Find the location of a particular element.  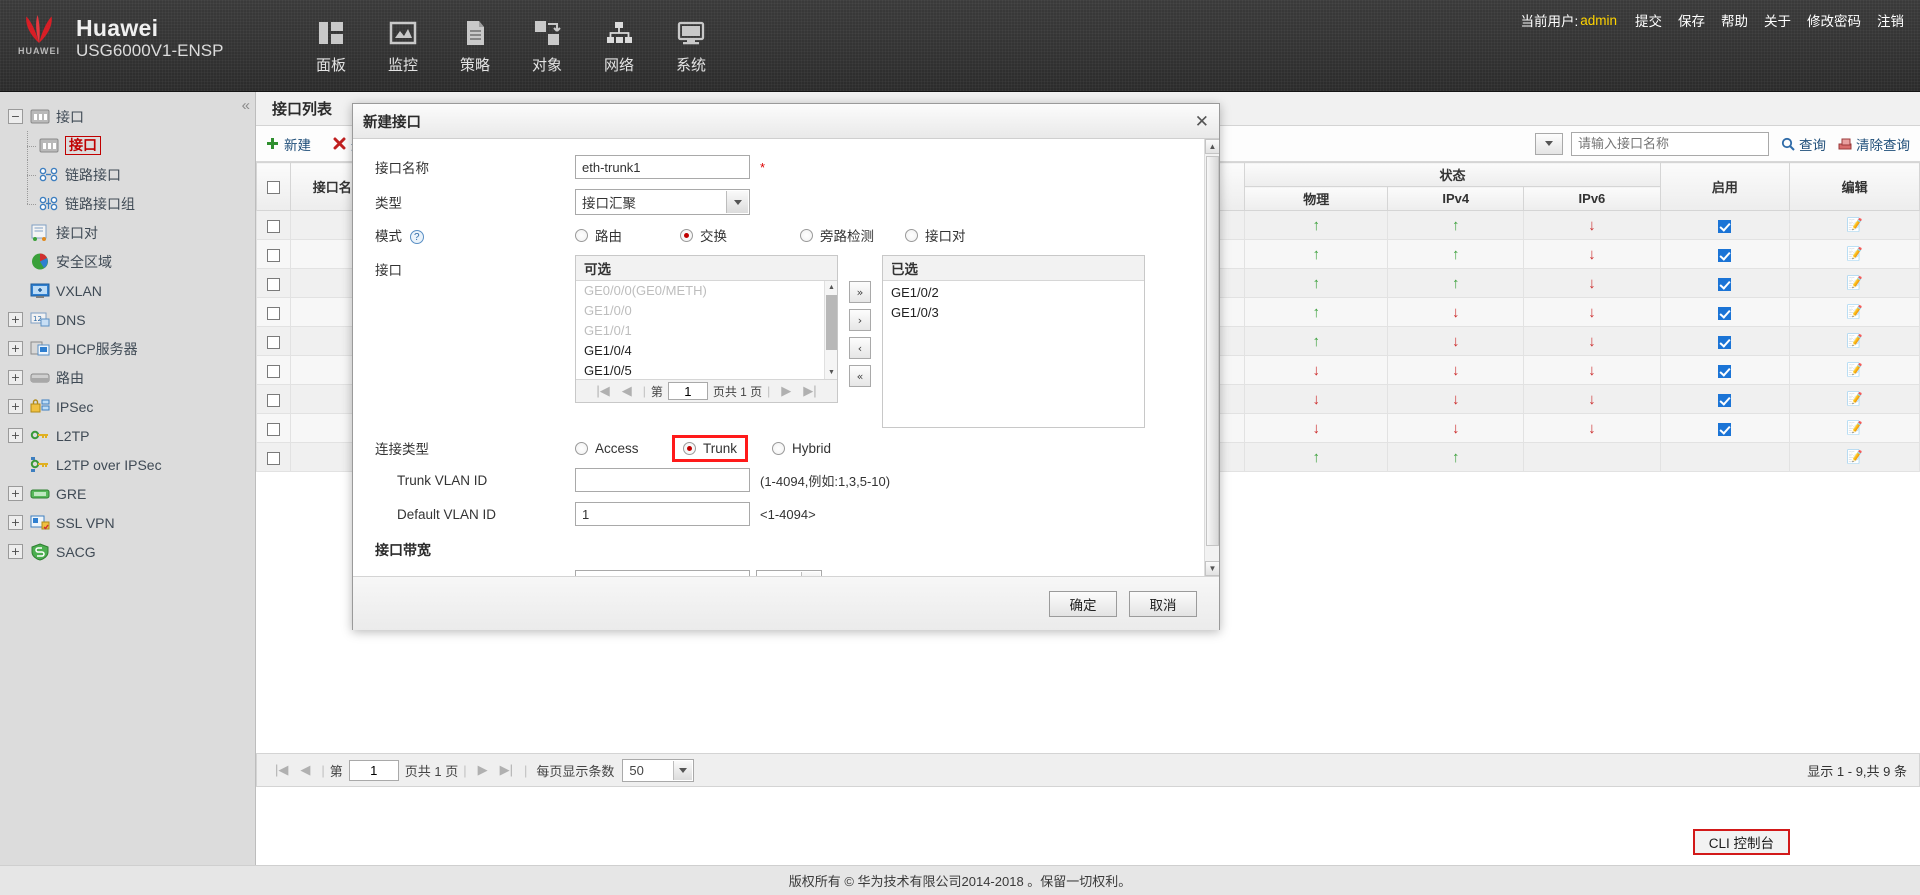

page-number-input is located at coordinates (687, 391).